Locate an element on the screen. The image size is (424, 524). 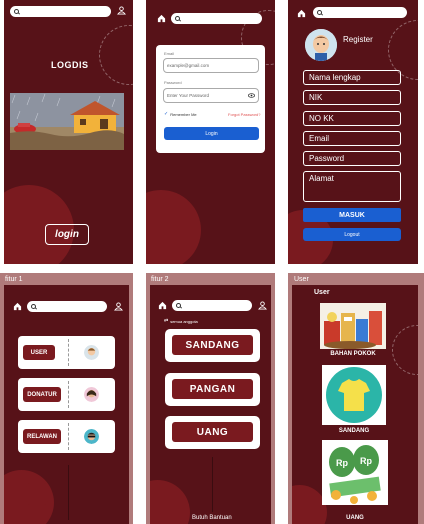
category-card-pangan: PANGAN is located at coordinates (212, 389).